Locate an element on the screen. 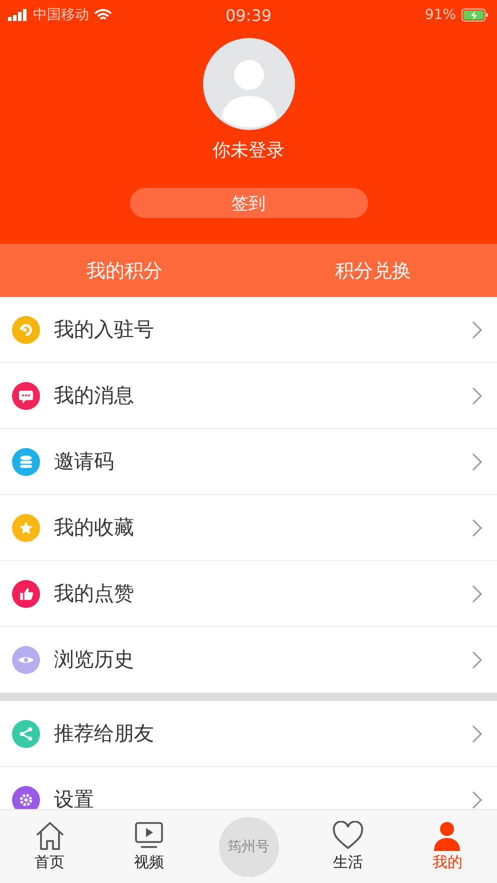  carrier-name: 中国移动 is located at coordinates (61, 15).